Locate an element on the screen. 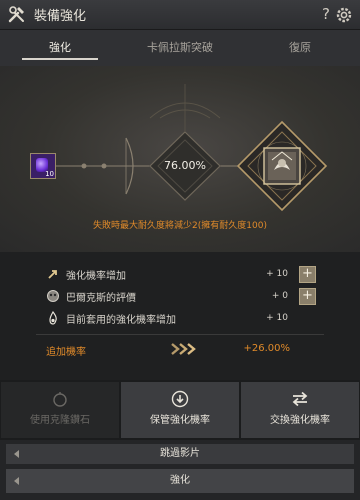  download-icon is located at coordinates (180, 399).